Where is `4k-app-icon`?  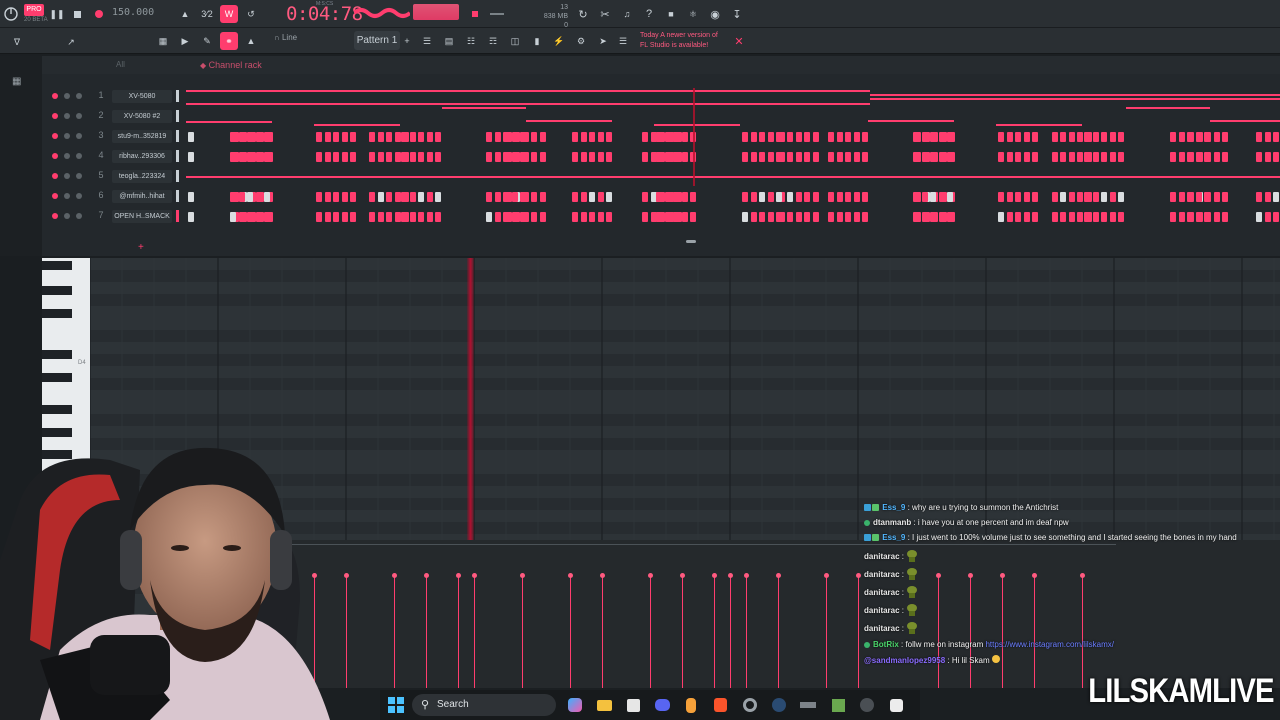 4k-app-icon is located at coordinates (867, 705).